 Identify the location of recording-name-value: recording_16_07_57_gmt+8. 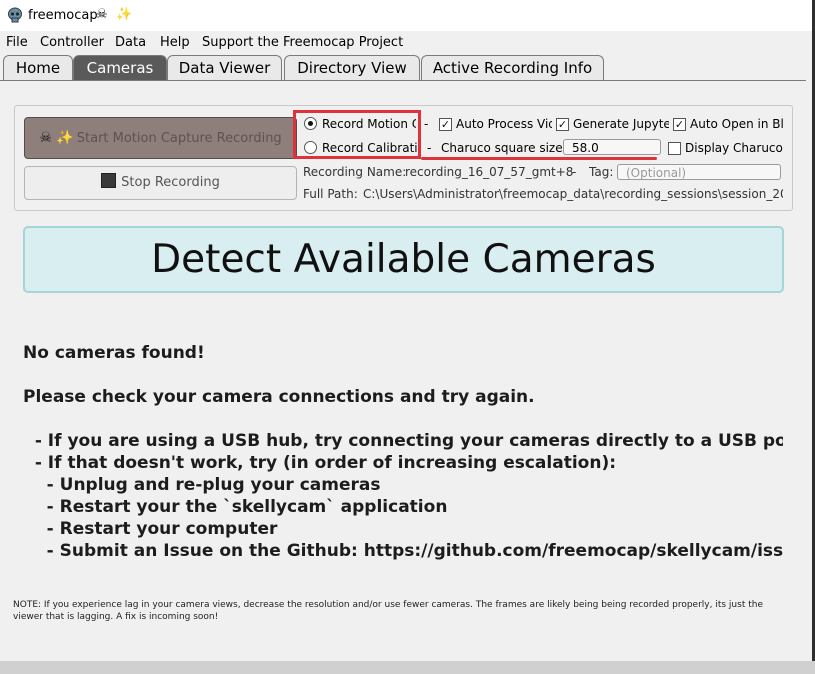
(489, 172).